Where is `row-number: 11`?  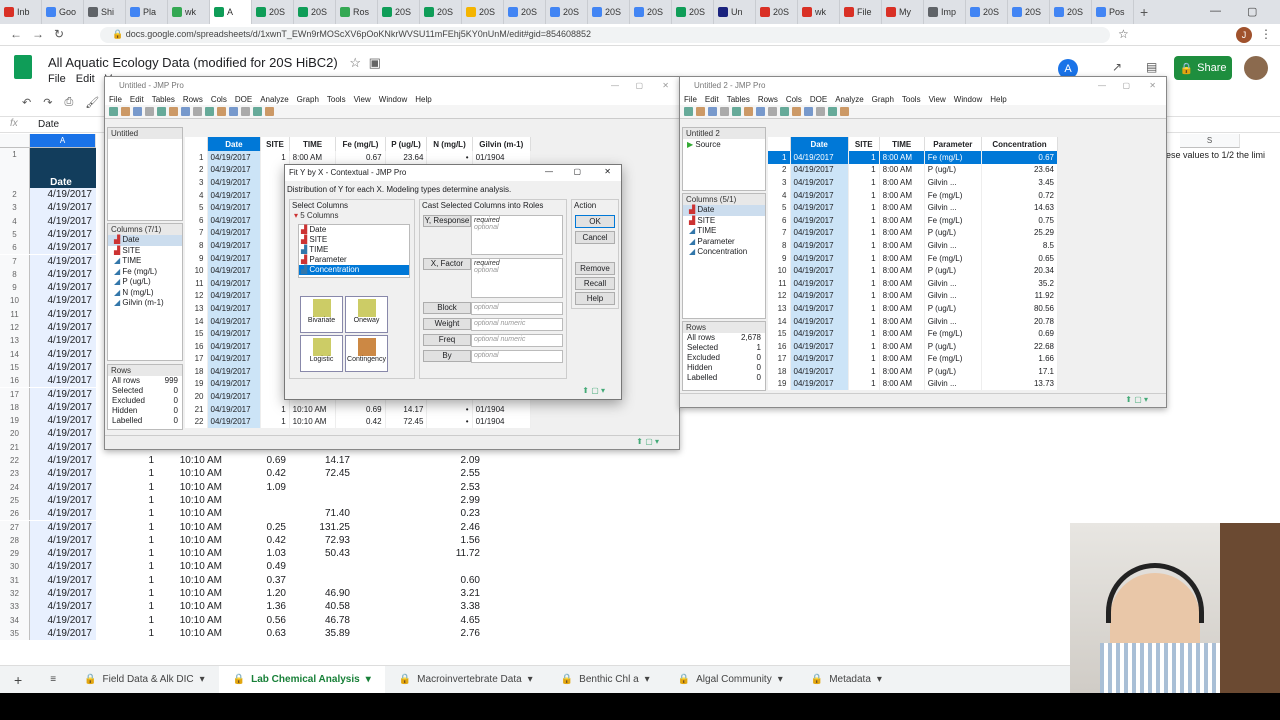 row-number: 11 is located at coordinates (196, 283).